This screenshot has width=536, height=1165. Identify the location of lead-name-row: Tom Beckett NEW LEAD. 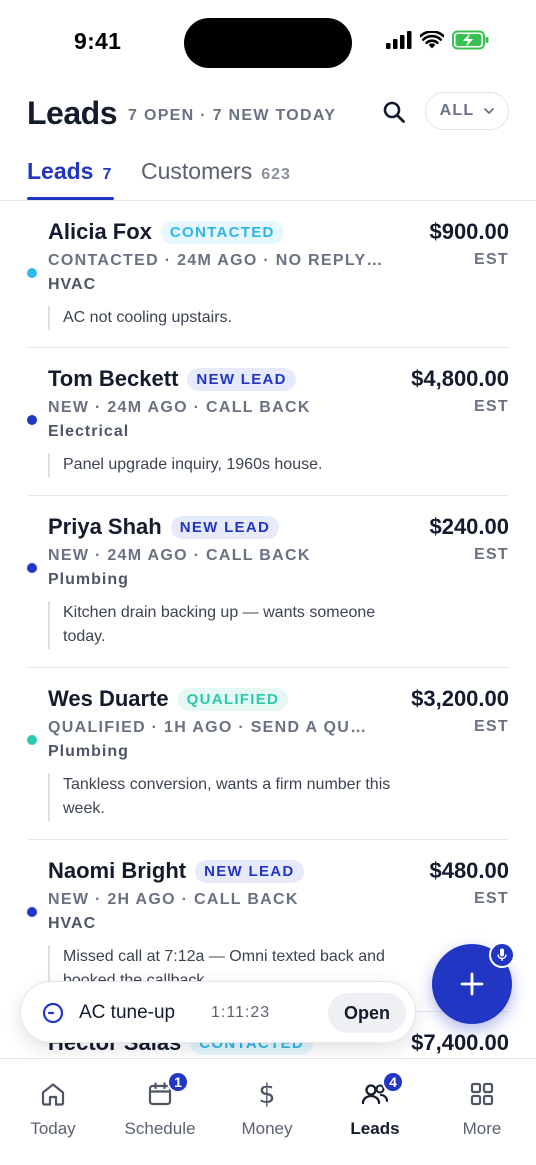
(172, 379).